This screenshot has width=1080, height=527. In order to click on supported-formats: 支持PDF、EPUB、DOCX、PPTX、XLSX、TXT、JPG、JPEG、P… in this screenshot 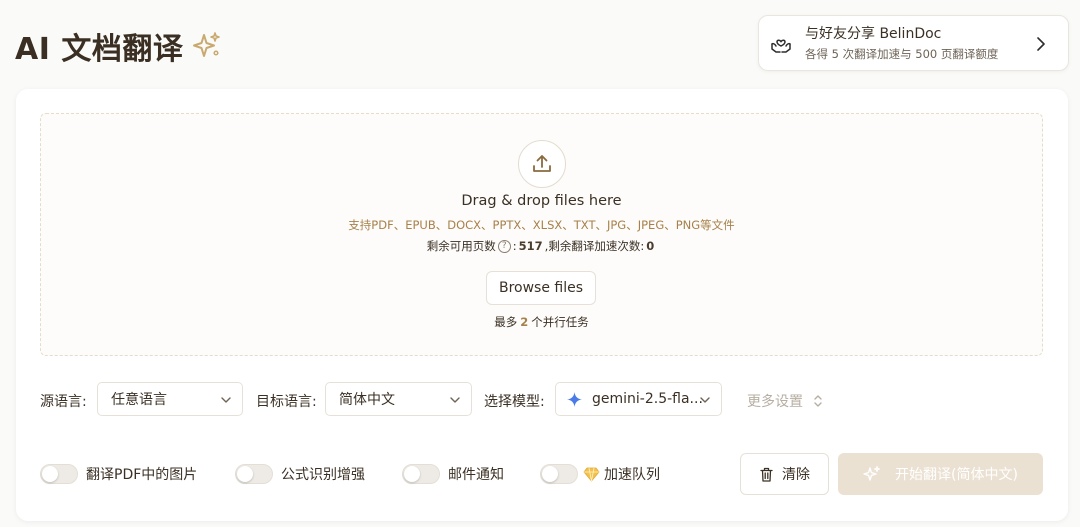, I will do `click(541, 225)`.